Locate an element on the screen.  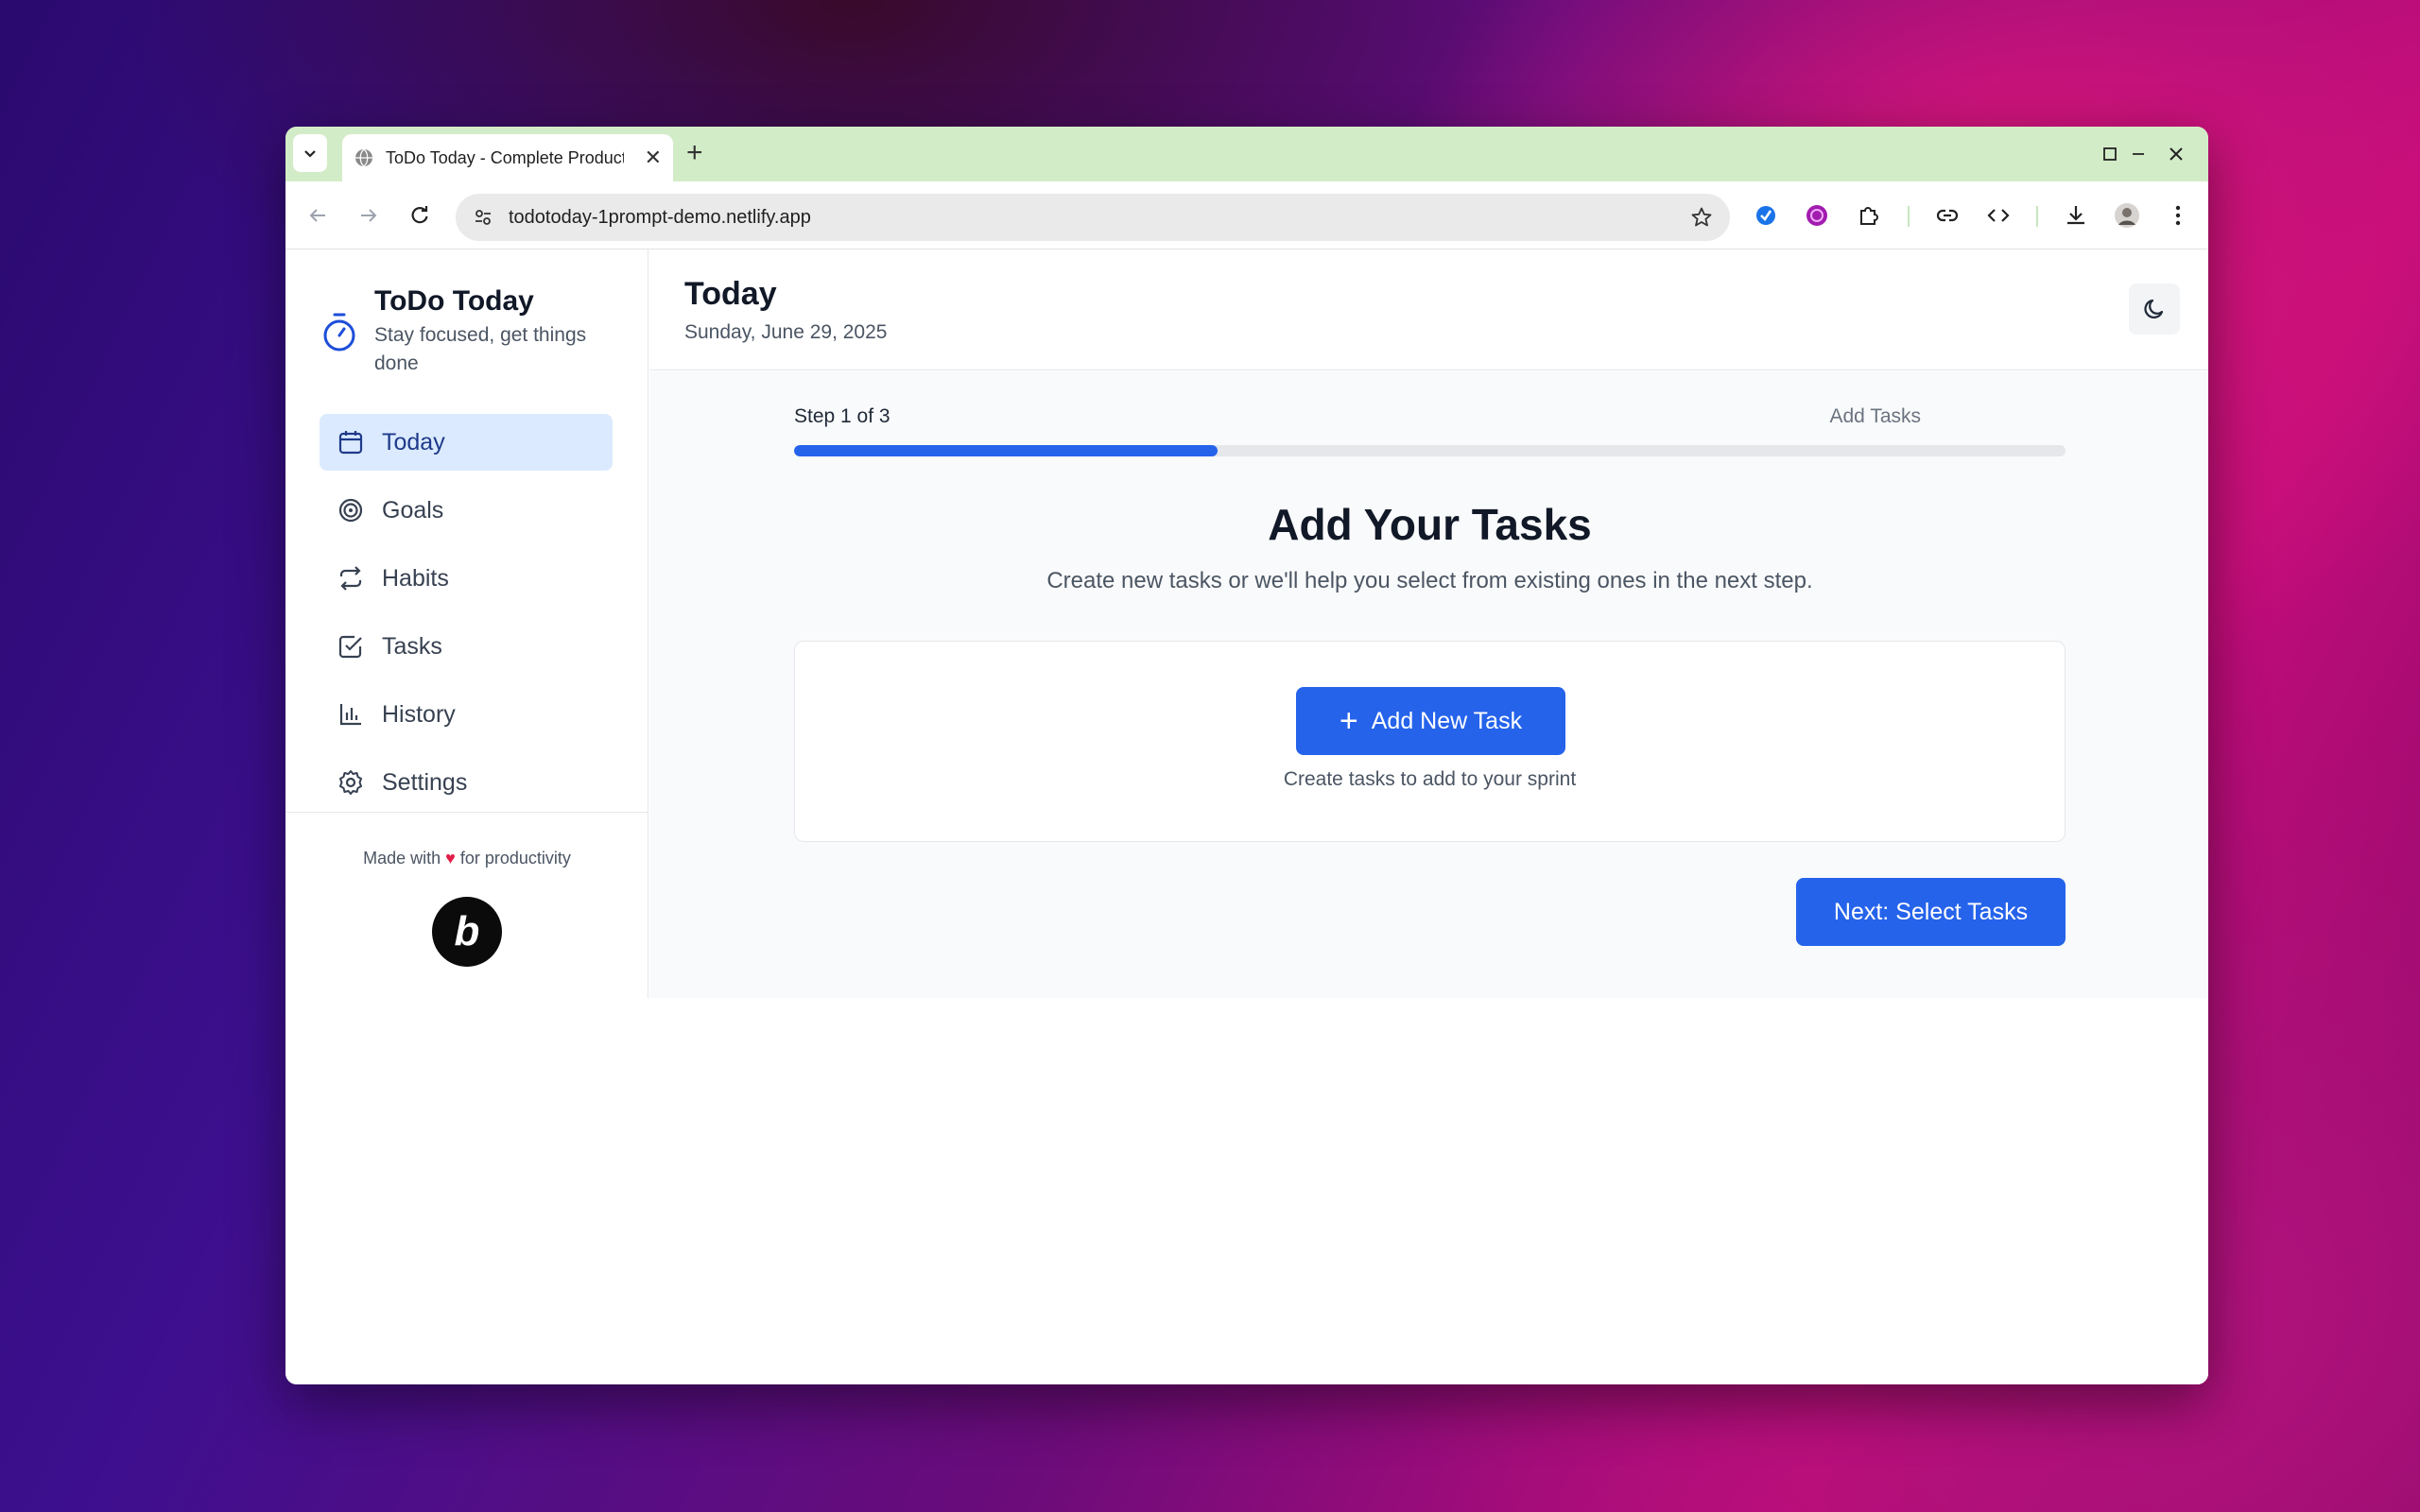
step-indicator: Step 1 of 3 is located at coordinates (842, 416).